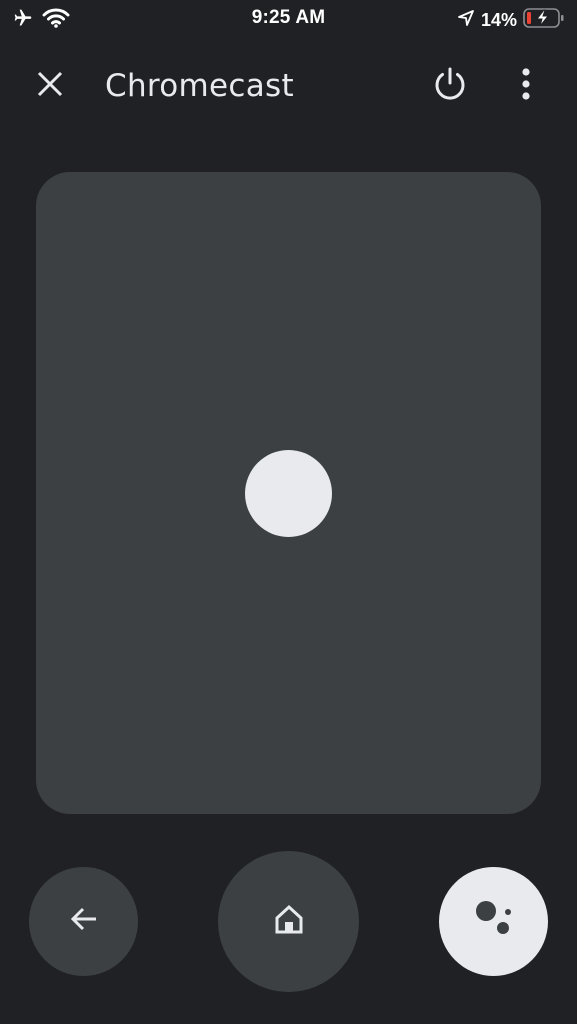 The image size is (577, 1024). I want to click on battery-percent: 14%, so click(498, 20).